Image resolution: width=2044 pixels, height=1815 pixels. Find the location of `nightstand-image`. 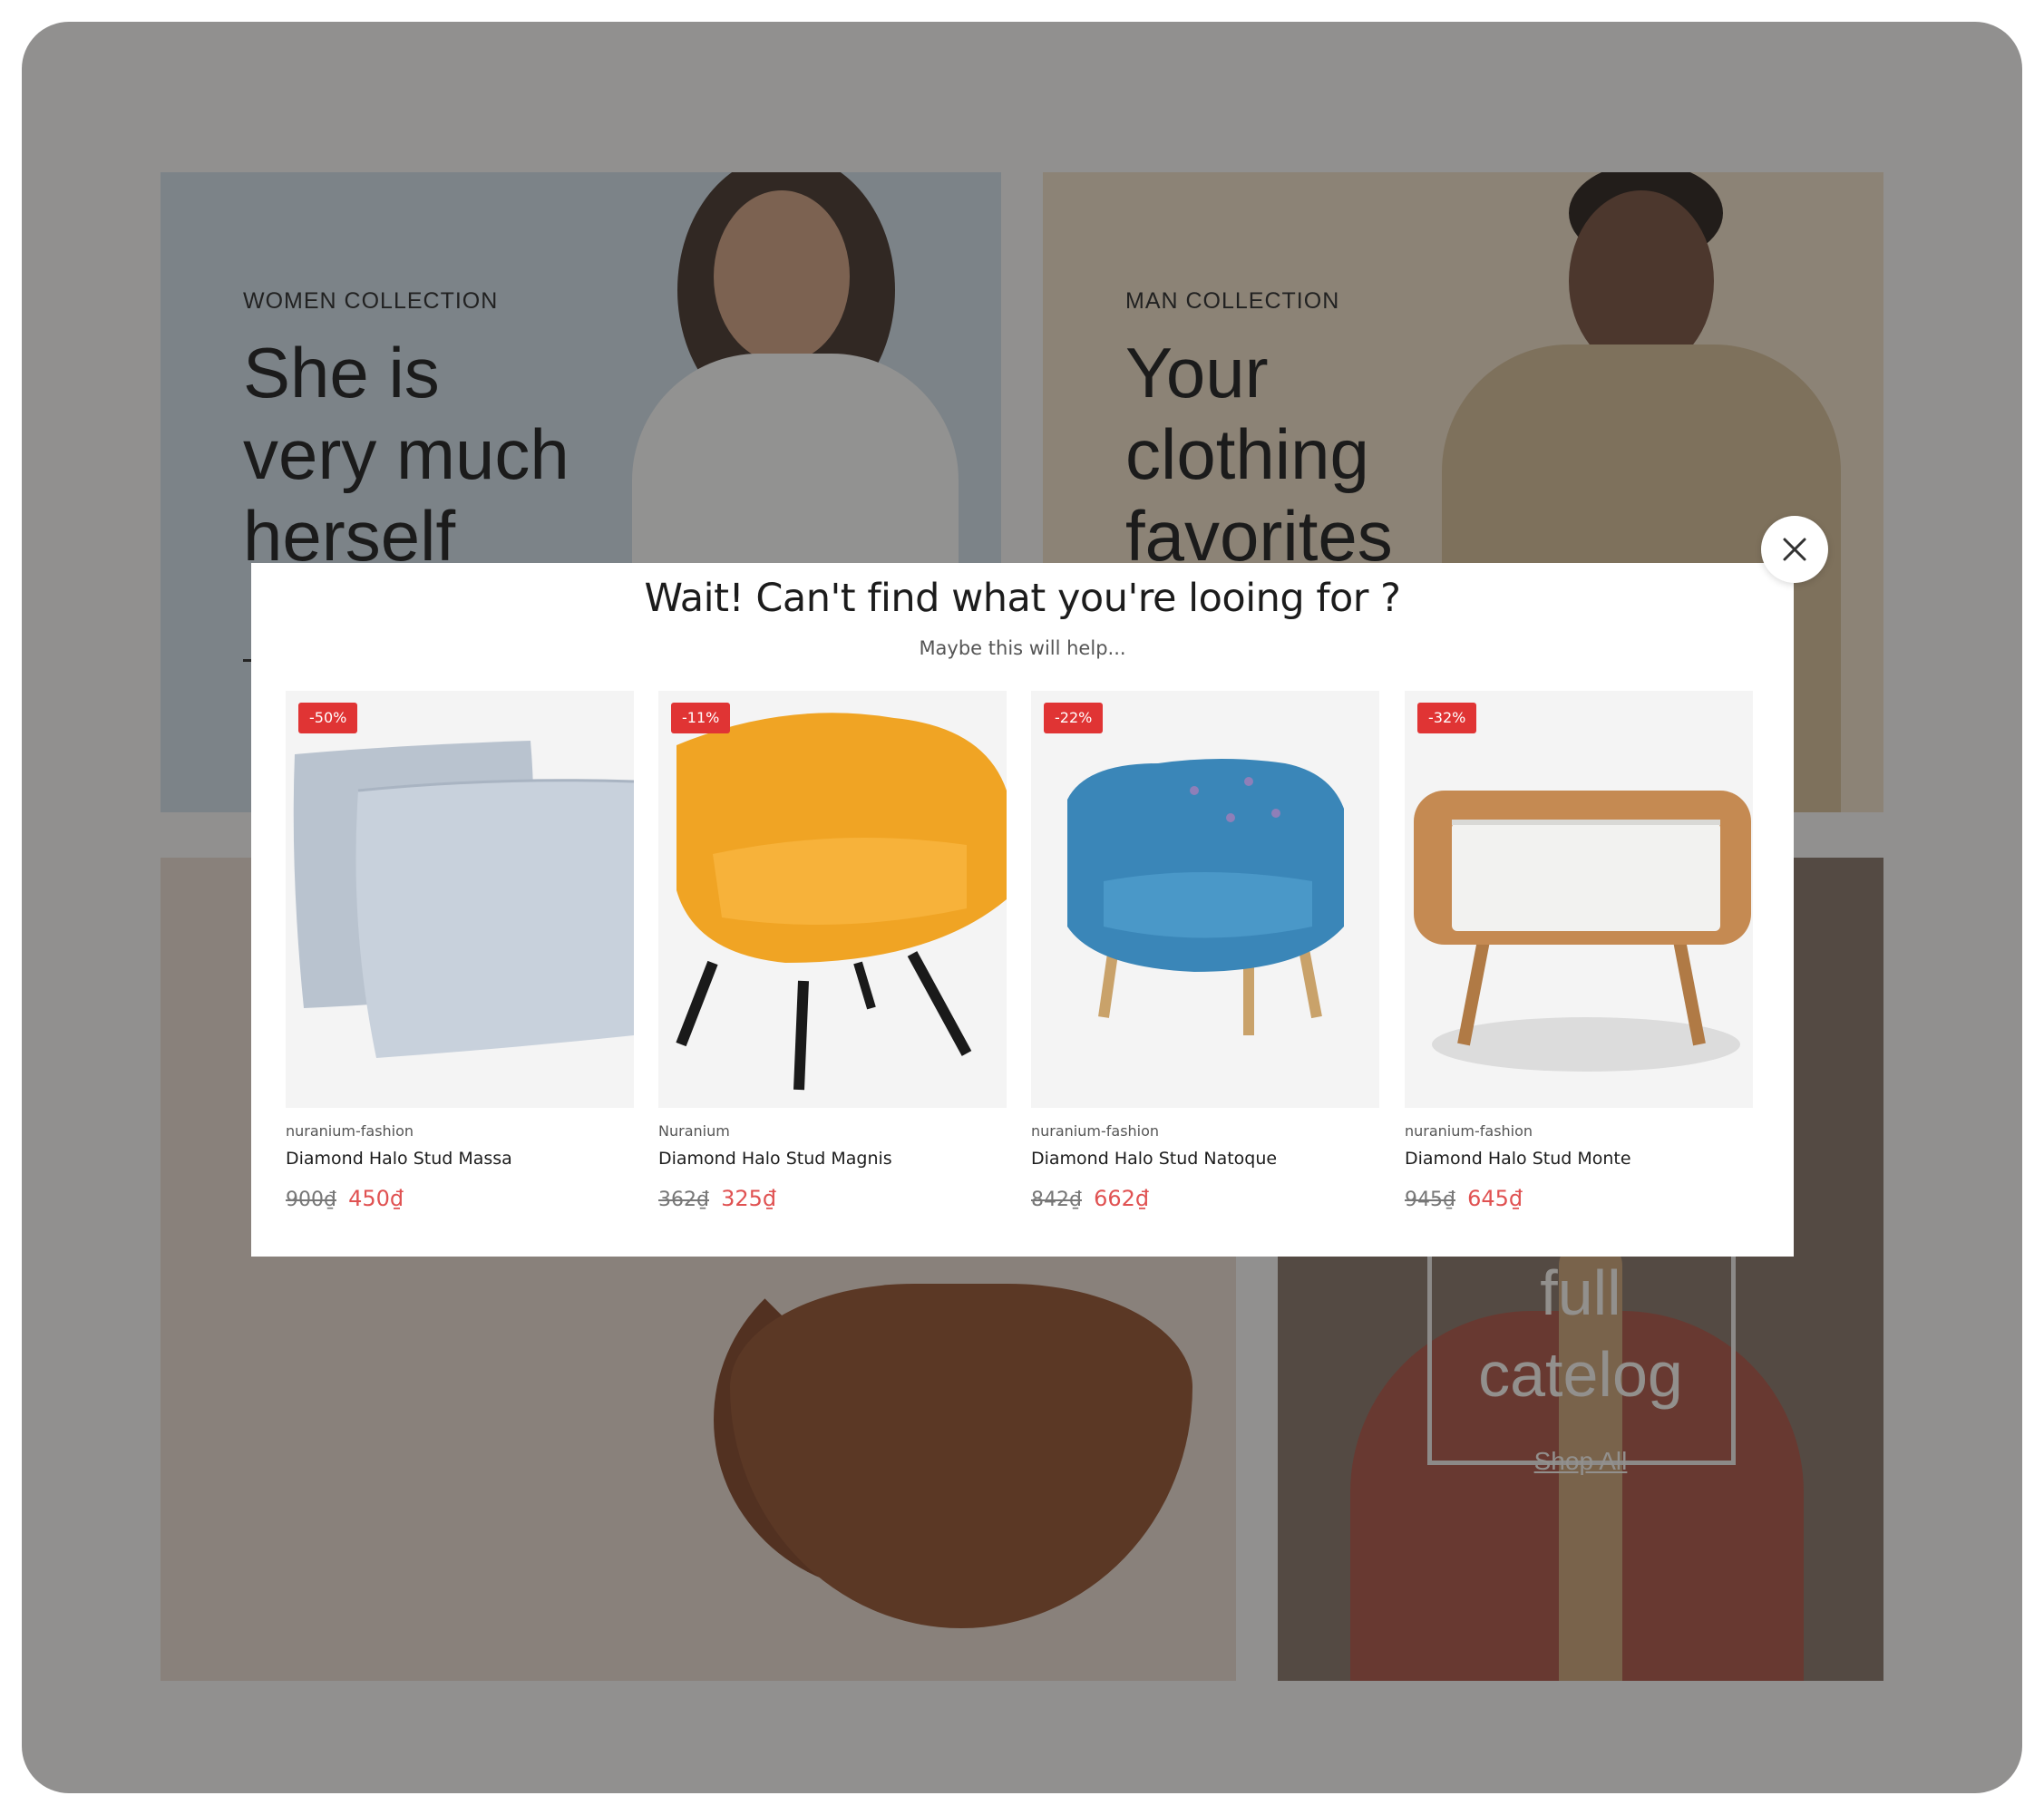

nightstand-image is located at coordinates (1582, 931).